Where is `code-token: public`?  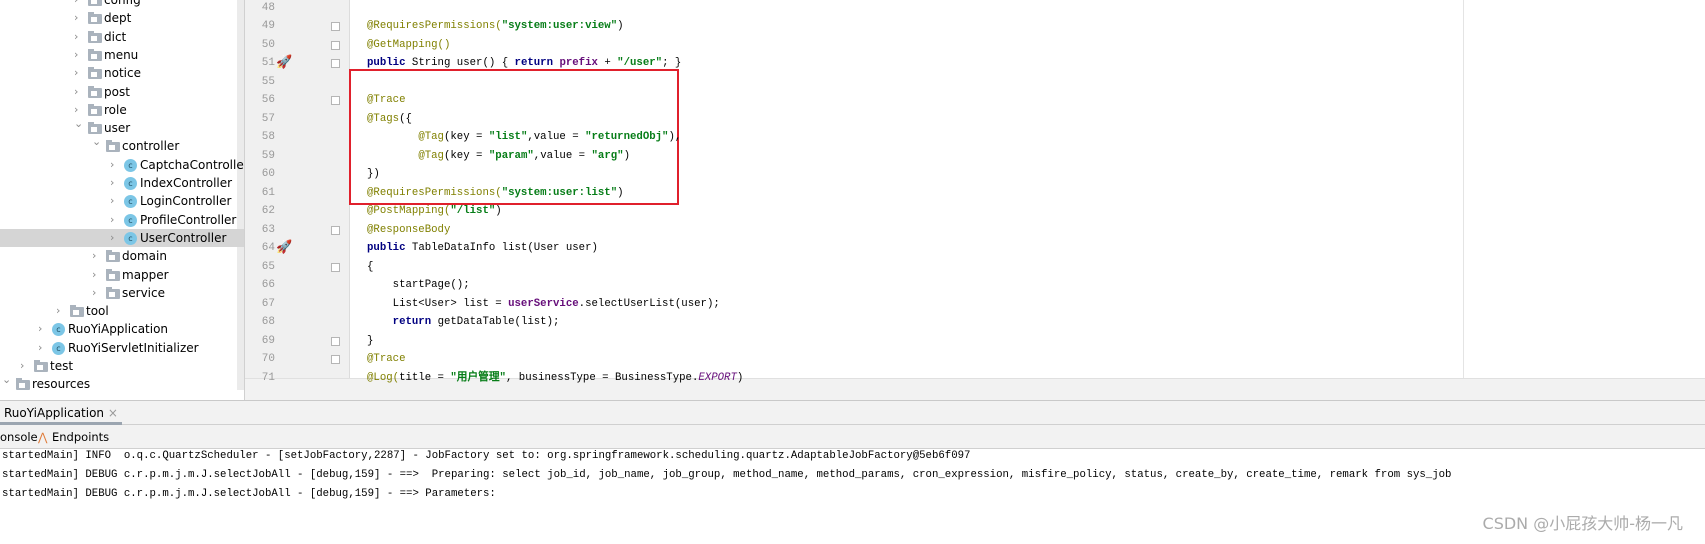 code-token: public is located at coordinates (389, 248).